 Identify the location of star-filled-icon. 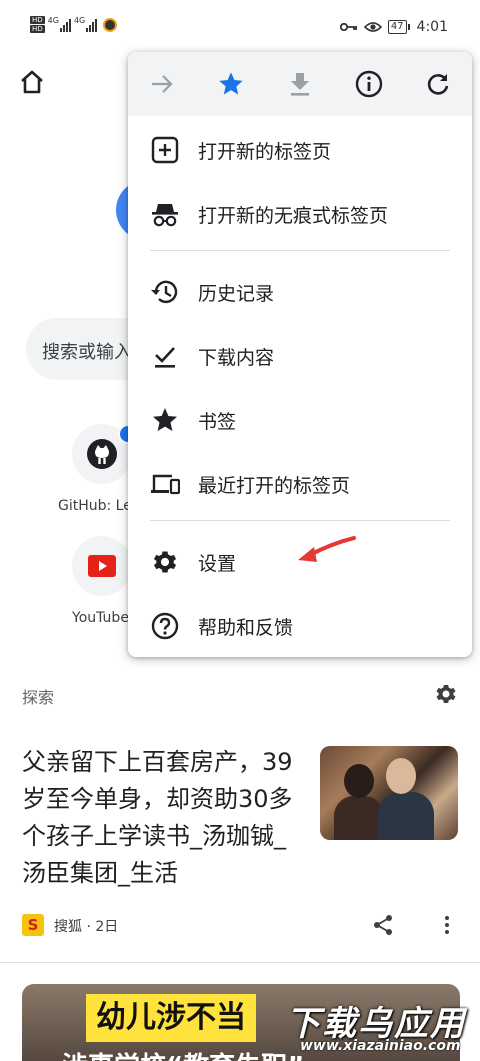
(231, 83).